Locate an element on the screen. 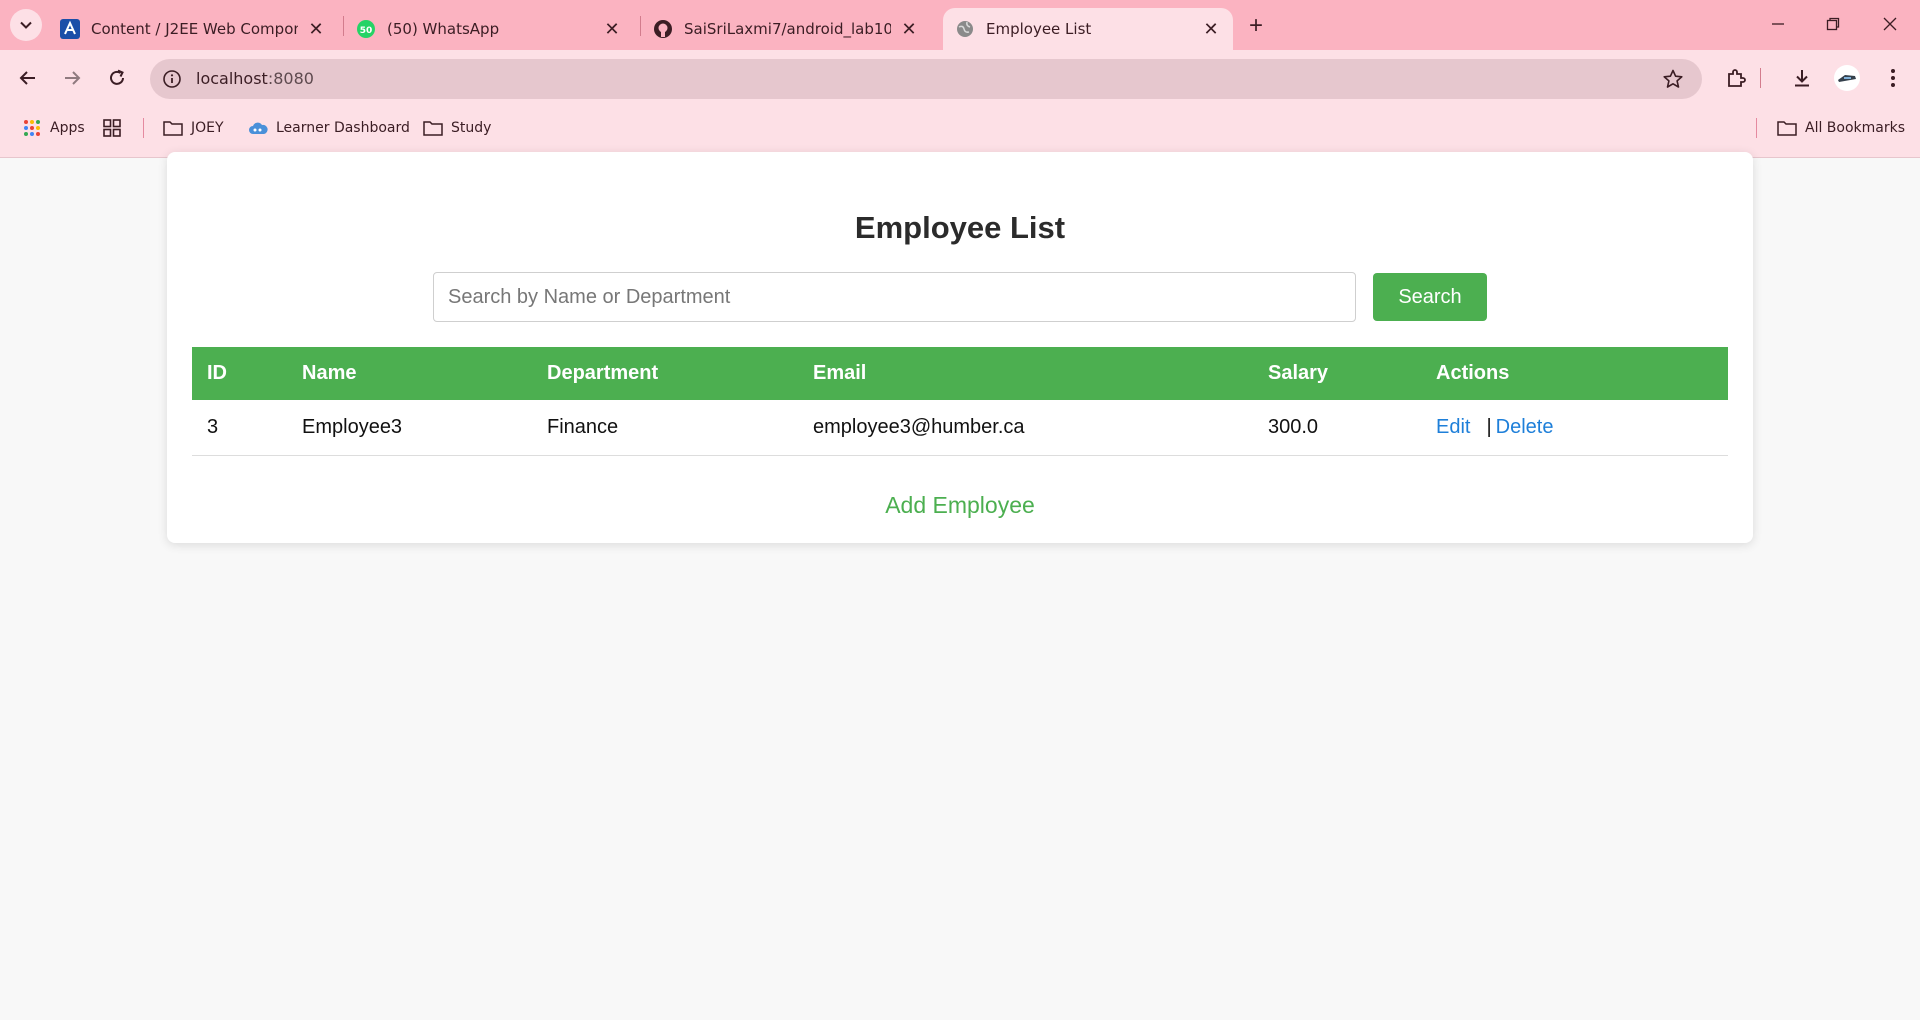 Image resolution: width=1920 pixels, height=1020 pixels. address-bar: localhost:8080 is located at coordinates (926, 79).